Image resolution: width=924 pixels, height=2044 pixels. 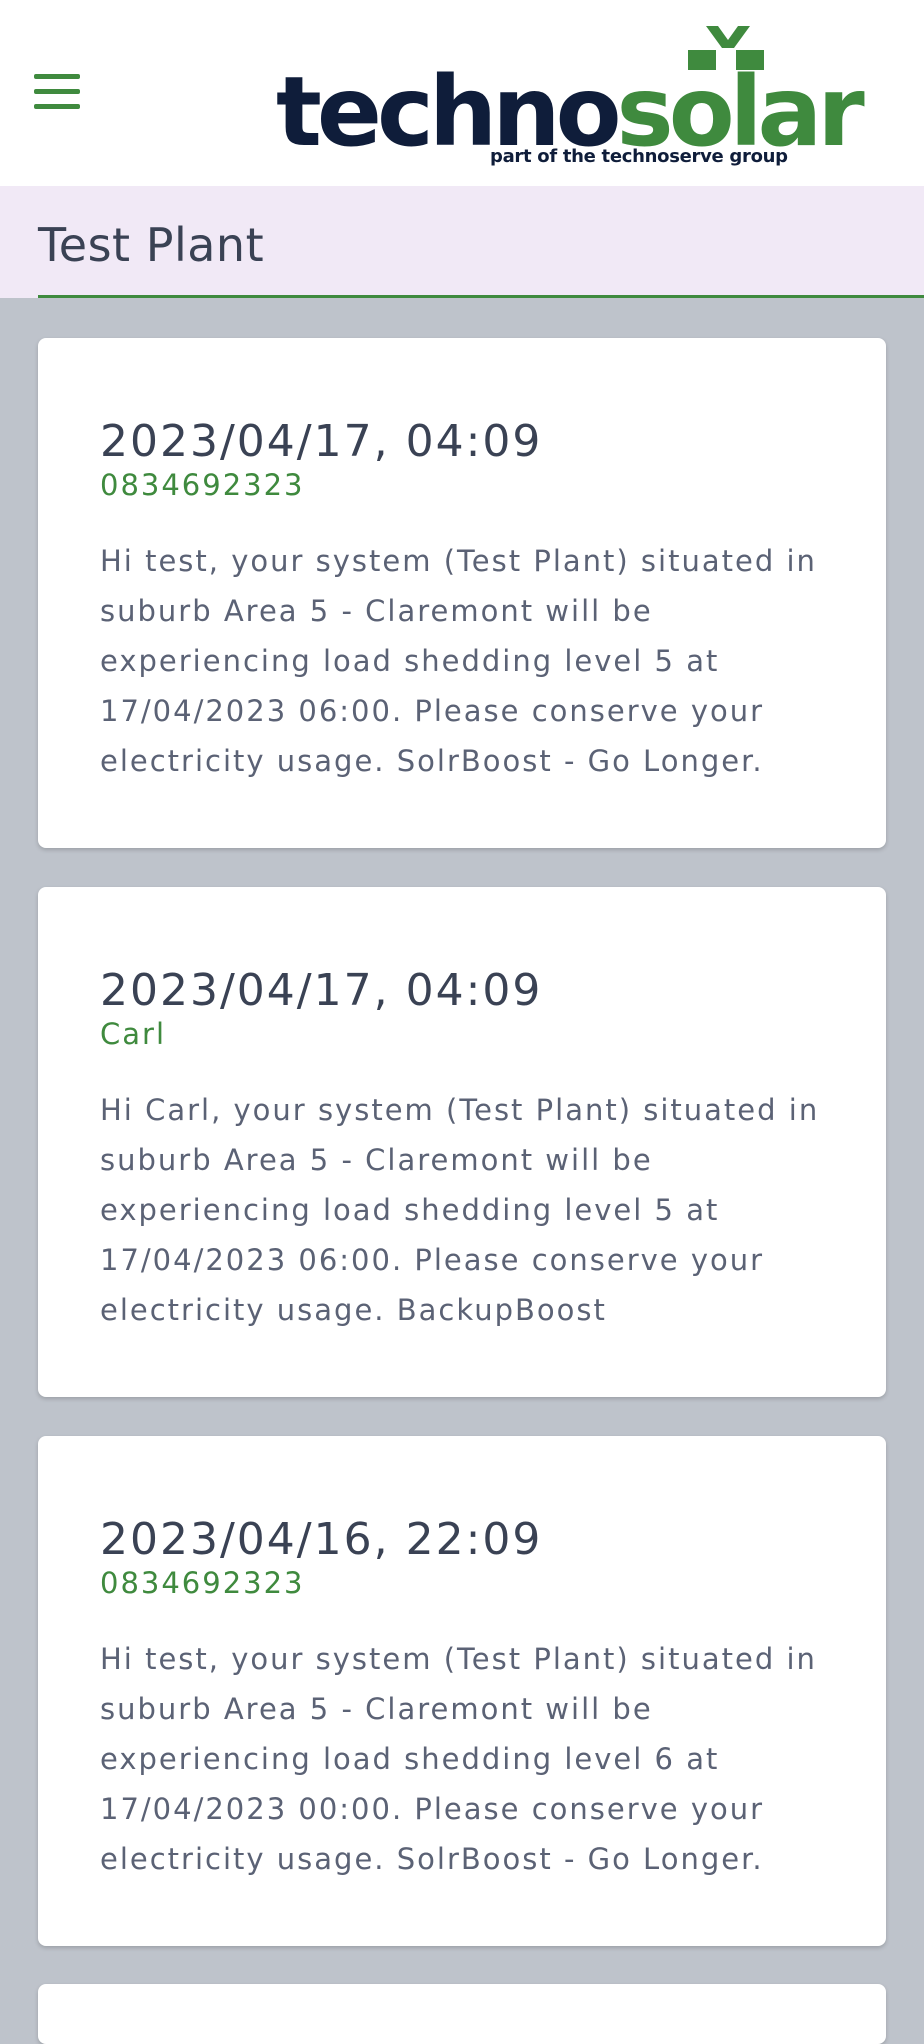 I want to click on logo-tagline: part of the technoserve group, so click(x=639, y=156).